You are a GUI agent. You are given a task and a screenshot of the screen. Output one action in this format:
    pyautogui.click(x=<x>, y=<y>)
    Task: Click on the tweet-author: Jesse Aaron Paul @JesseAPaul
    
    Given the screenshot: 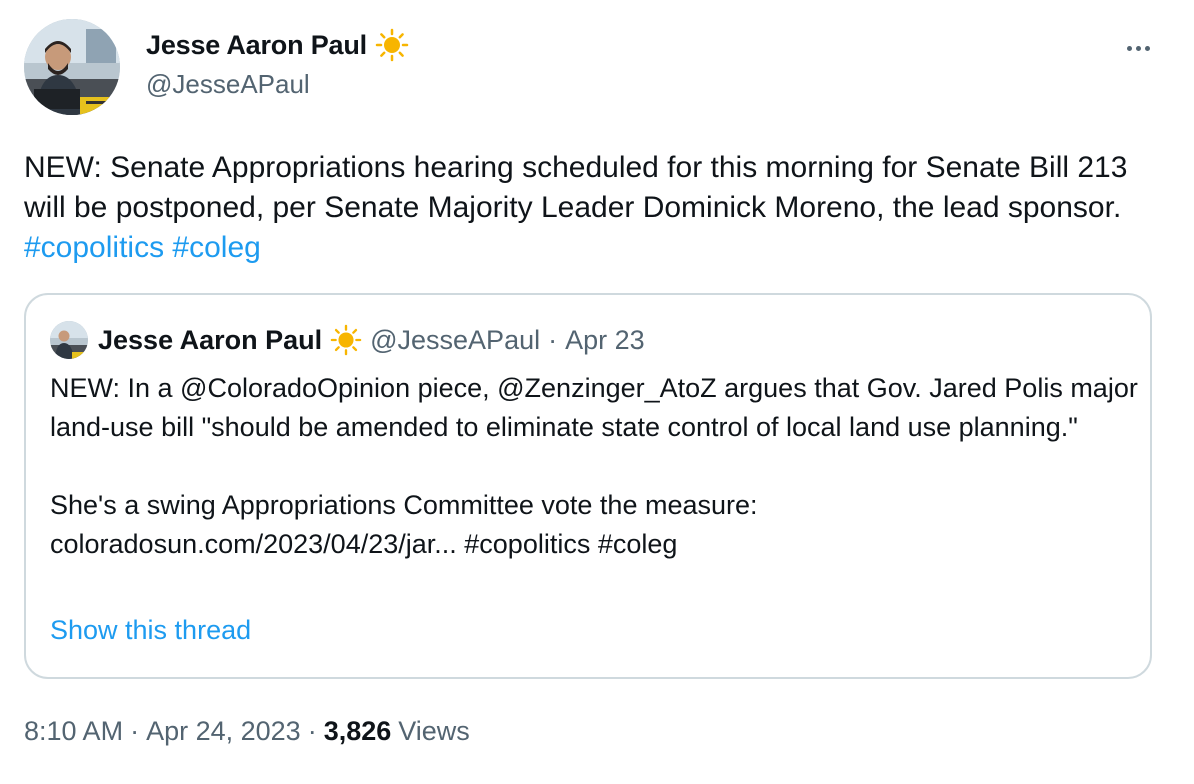 What is the action you would take?
    pyautogui.click(x=277, y=64)
    